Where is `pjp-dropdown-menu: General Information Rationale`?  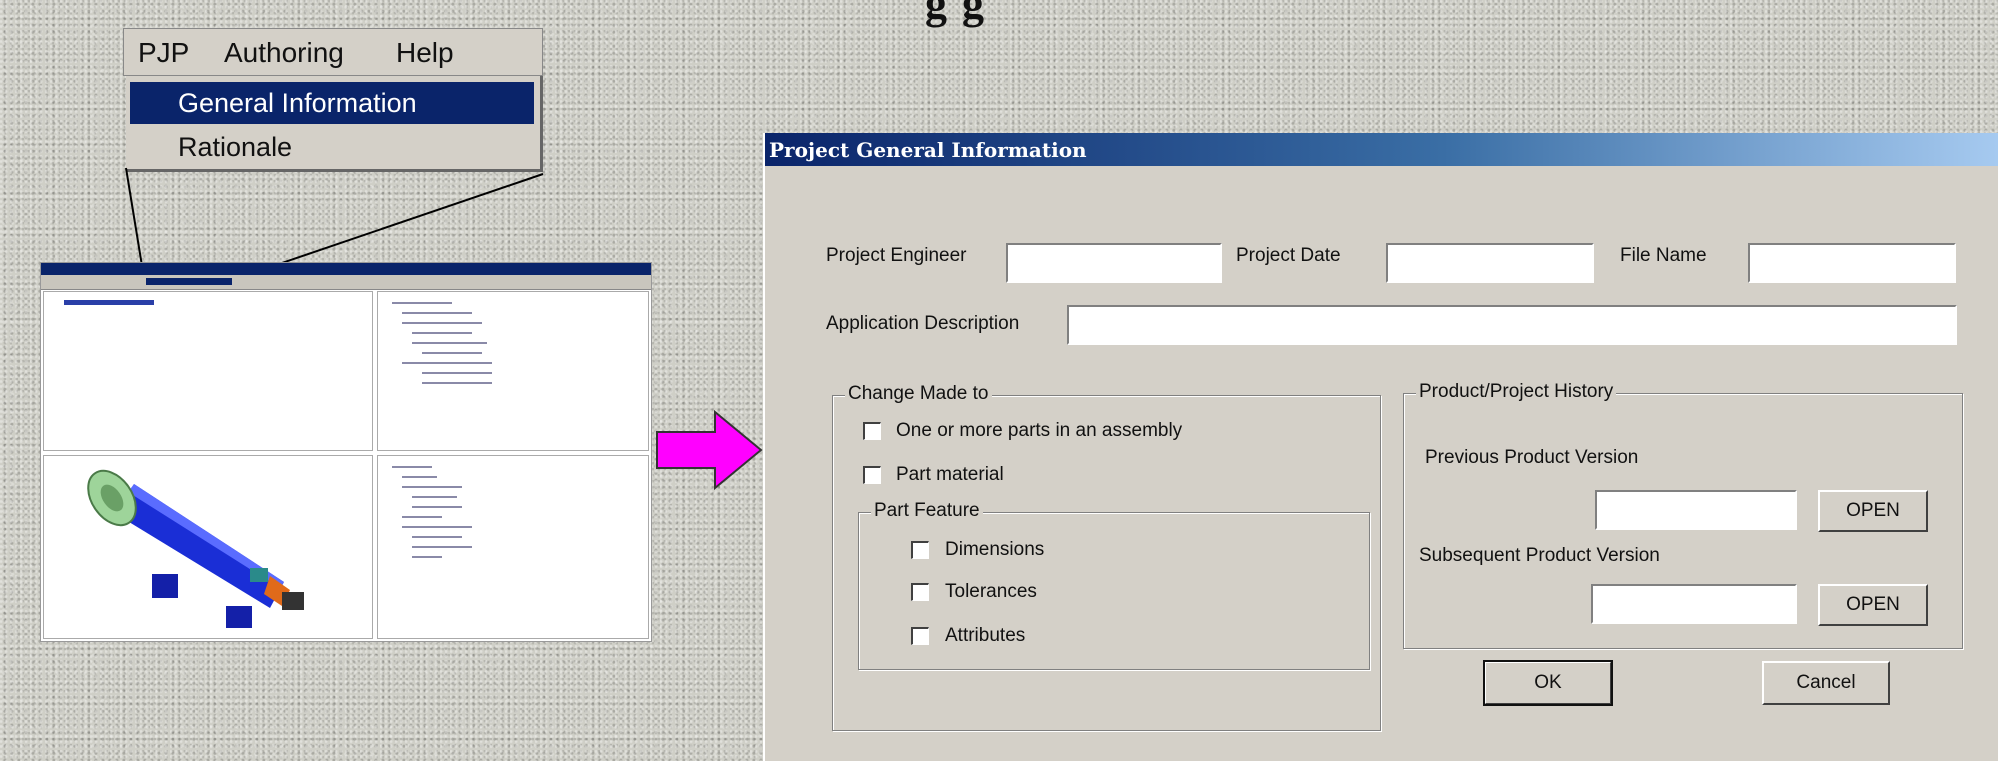 pjp-dropdown-menu: General Information Rationale is located at coordinates (334, 124).